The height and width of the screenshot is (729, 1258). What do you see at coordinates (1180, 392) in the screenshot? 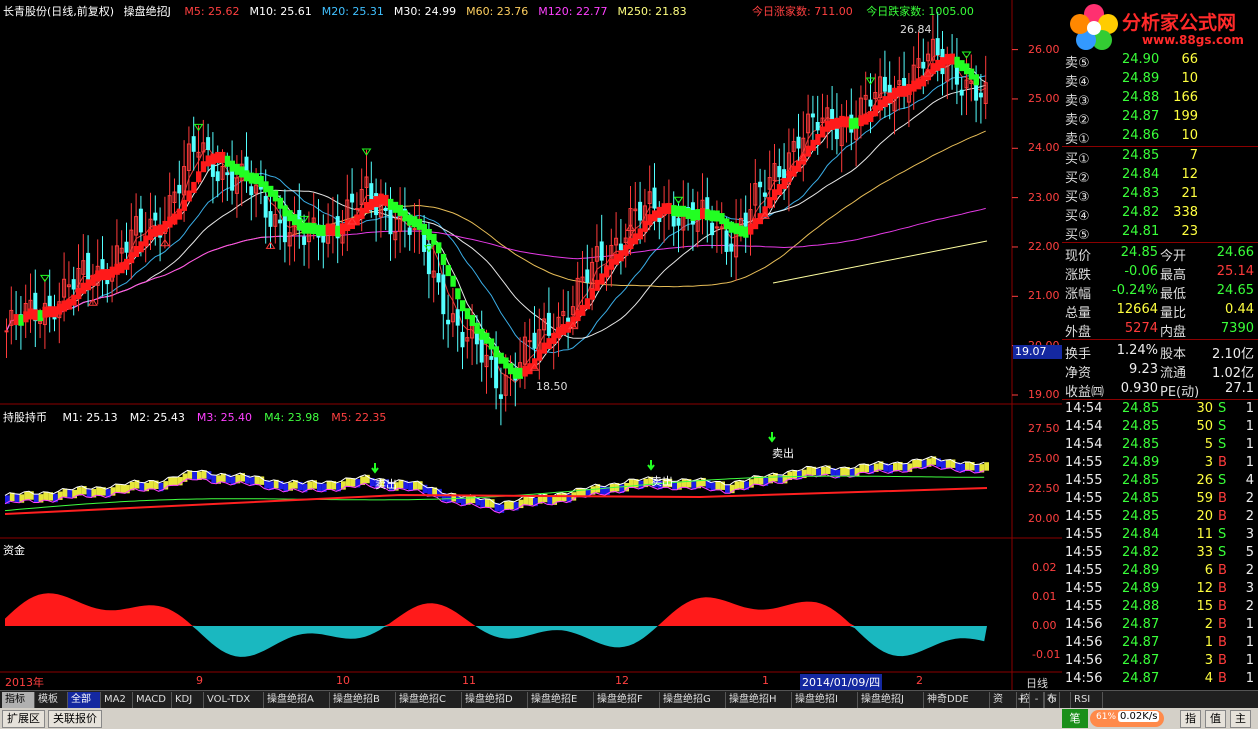
I see `quote-label: PE(动)` at bounding box center [1180, 392].